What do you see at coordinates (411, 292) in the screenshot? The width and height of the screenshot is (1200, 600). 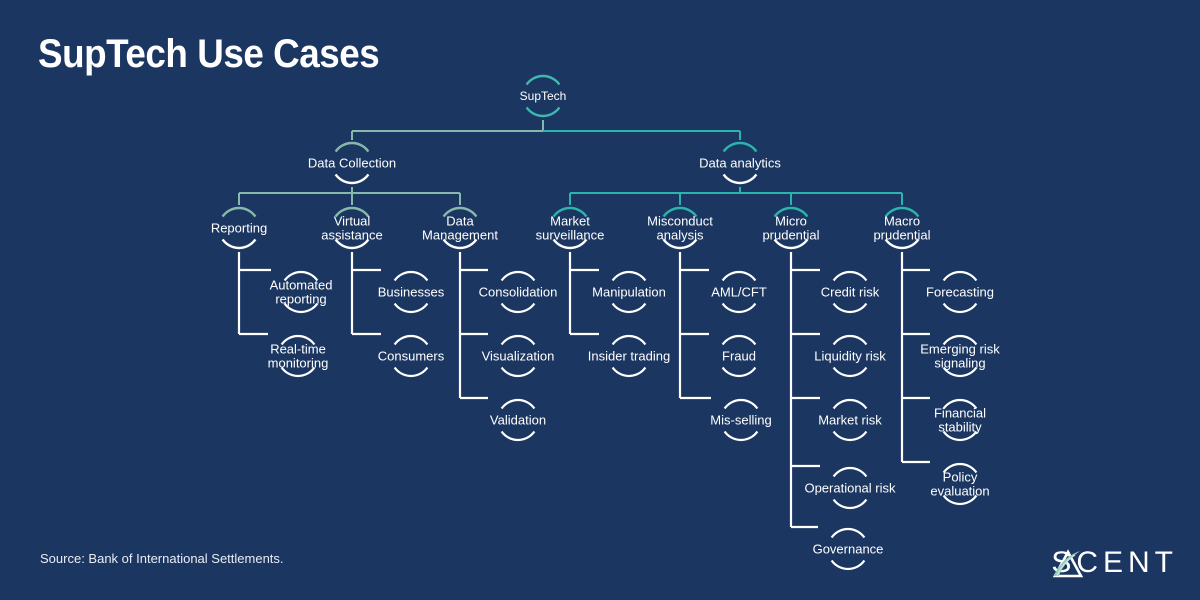 I see `leaf-label: Businesses` at bounding box center [411, 292].